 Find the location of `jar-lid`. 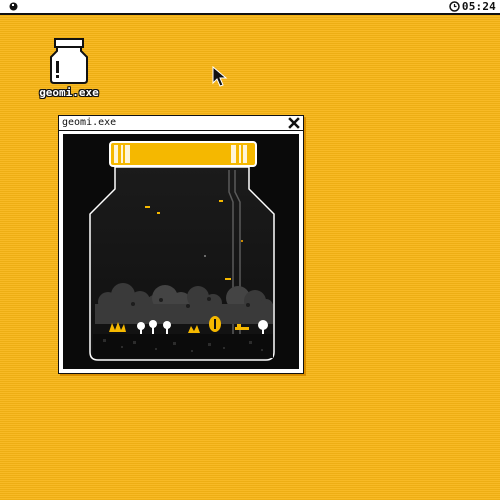

jar-lid is located at coordinates (183, 154).